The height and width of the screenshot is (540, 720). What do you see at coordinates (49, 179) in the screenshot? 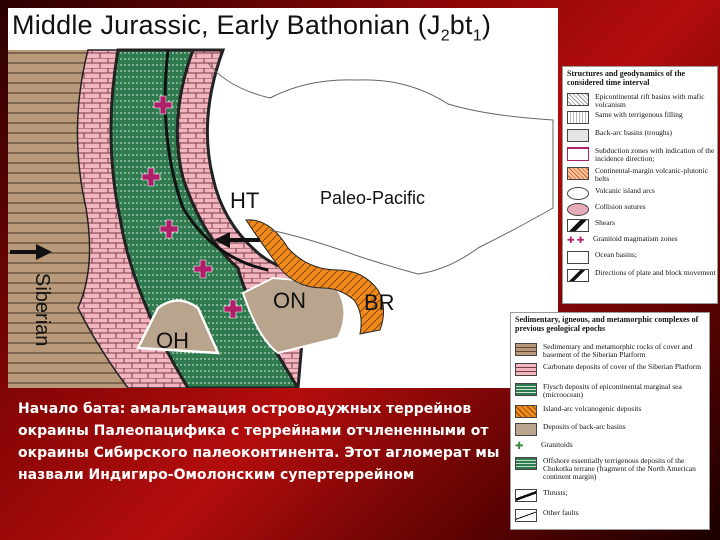
I see `siberian-platform` at bounding box center [49, 179].